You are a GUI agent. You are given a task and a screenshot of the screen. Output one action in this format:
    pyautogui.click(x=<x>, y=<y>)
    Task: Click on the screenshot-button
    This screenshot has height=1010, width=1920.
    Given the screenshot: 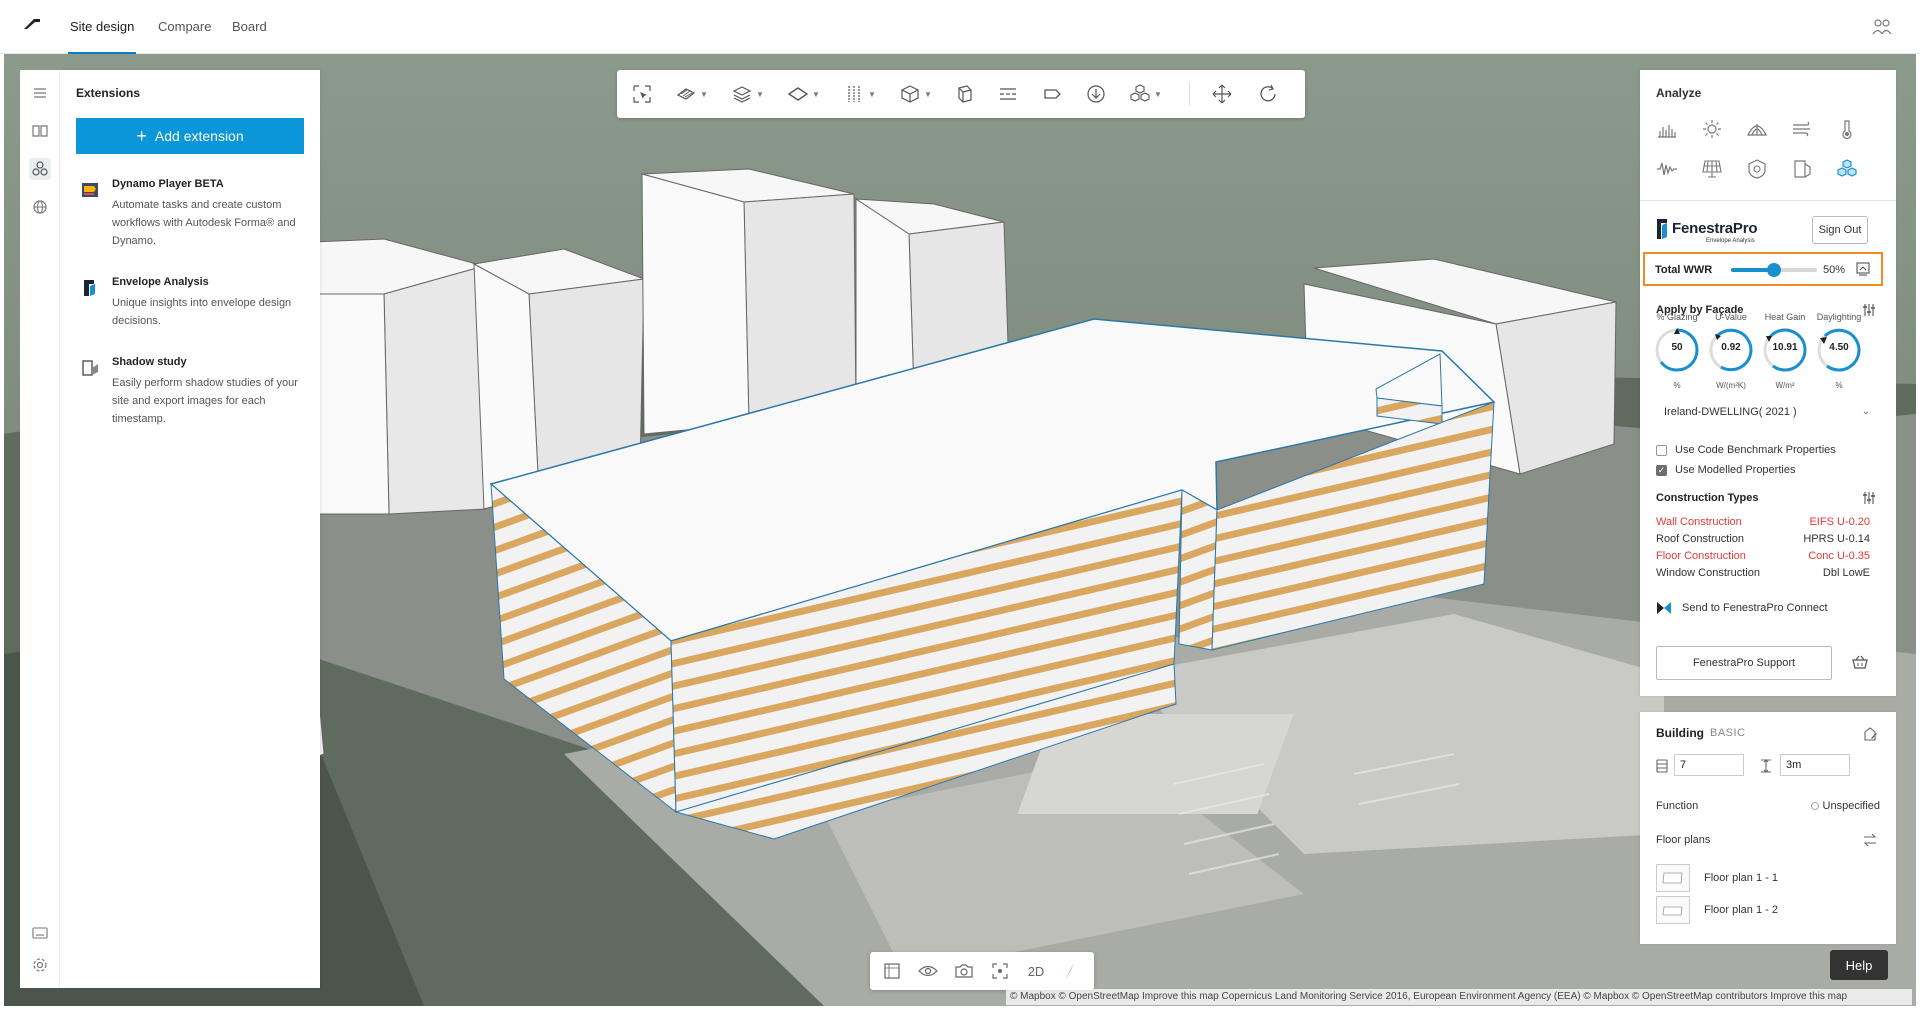 What is the action you would take?
    pyautogui.click(x=964, y=971)
    